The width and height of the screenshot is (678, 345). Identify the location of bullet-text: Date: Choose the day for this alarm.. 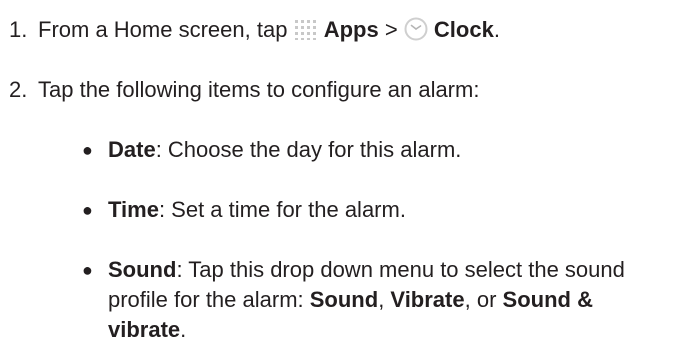
(284, 150).